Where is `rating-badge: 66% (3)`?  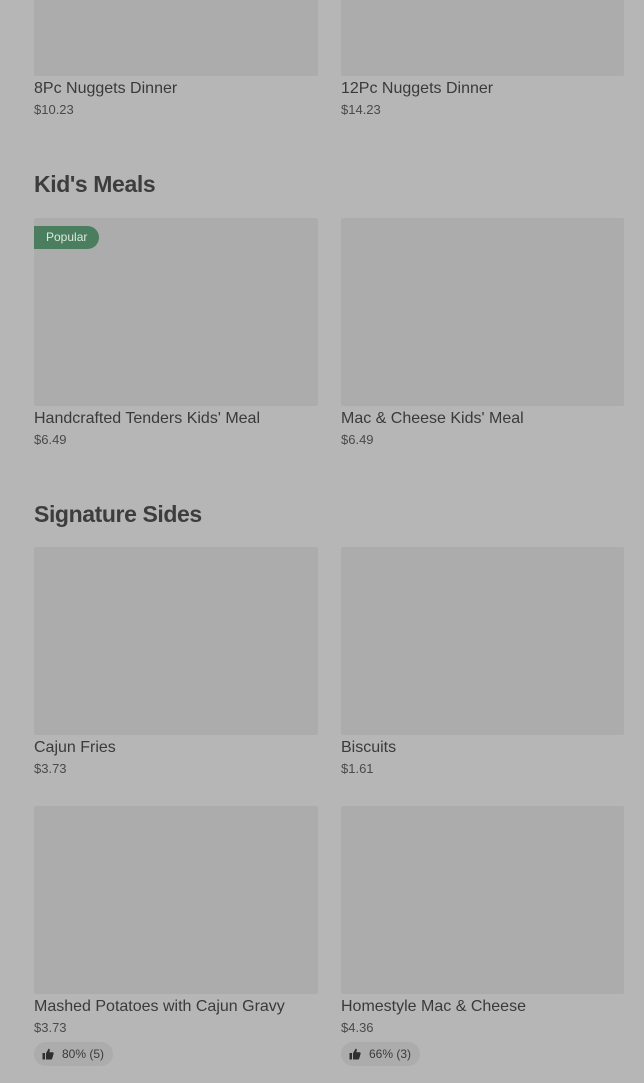 rating-badge: 66% (3) is located at coordinates (381, 1054).